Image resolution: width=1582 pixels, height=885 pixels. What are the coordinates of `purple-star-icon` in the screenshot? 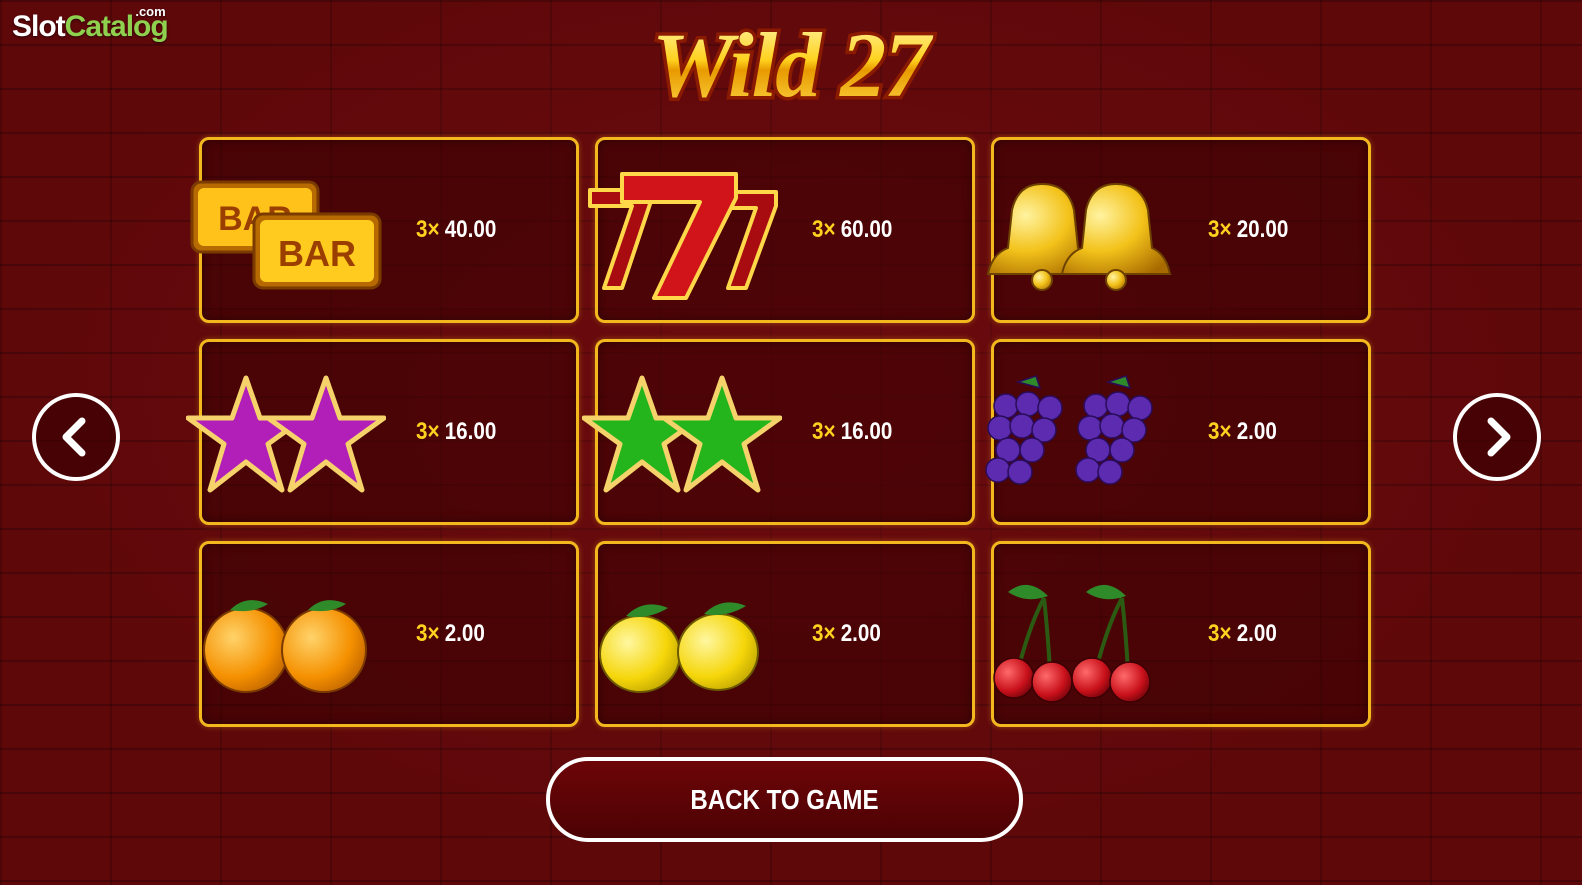 It's located at (286, 434).